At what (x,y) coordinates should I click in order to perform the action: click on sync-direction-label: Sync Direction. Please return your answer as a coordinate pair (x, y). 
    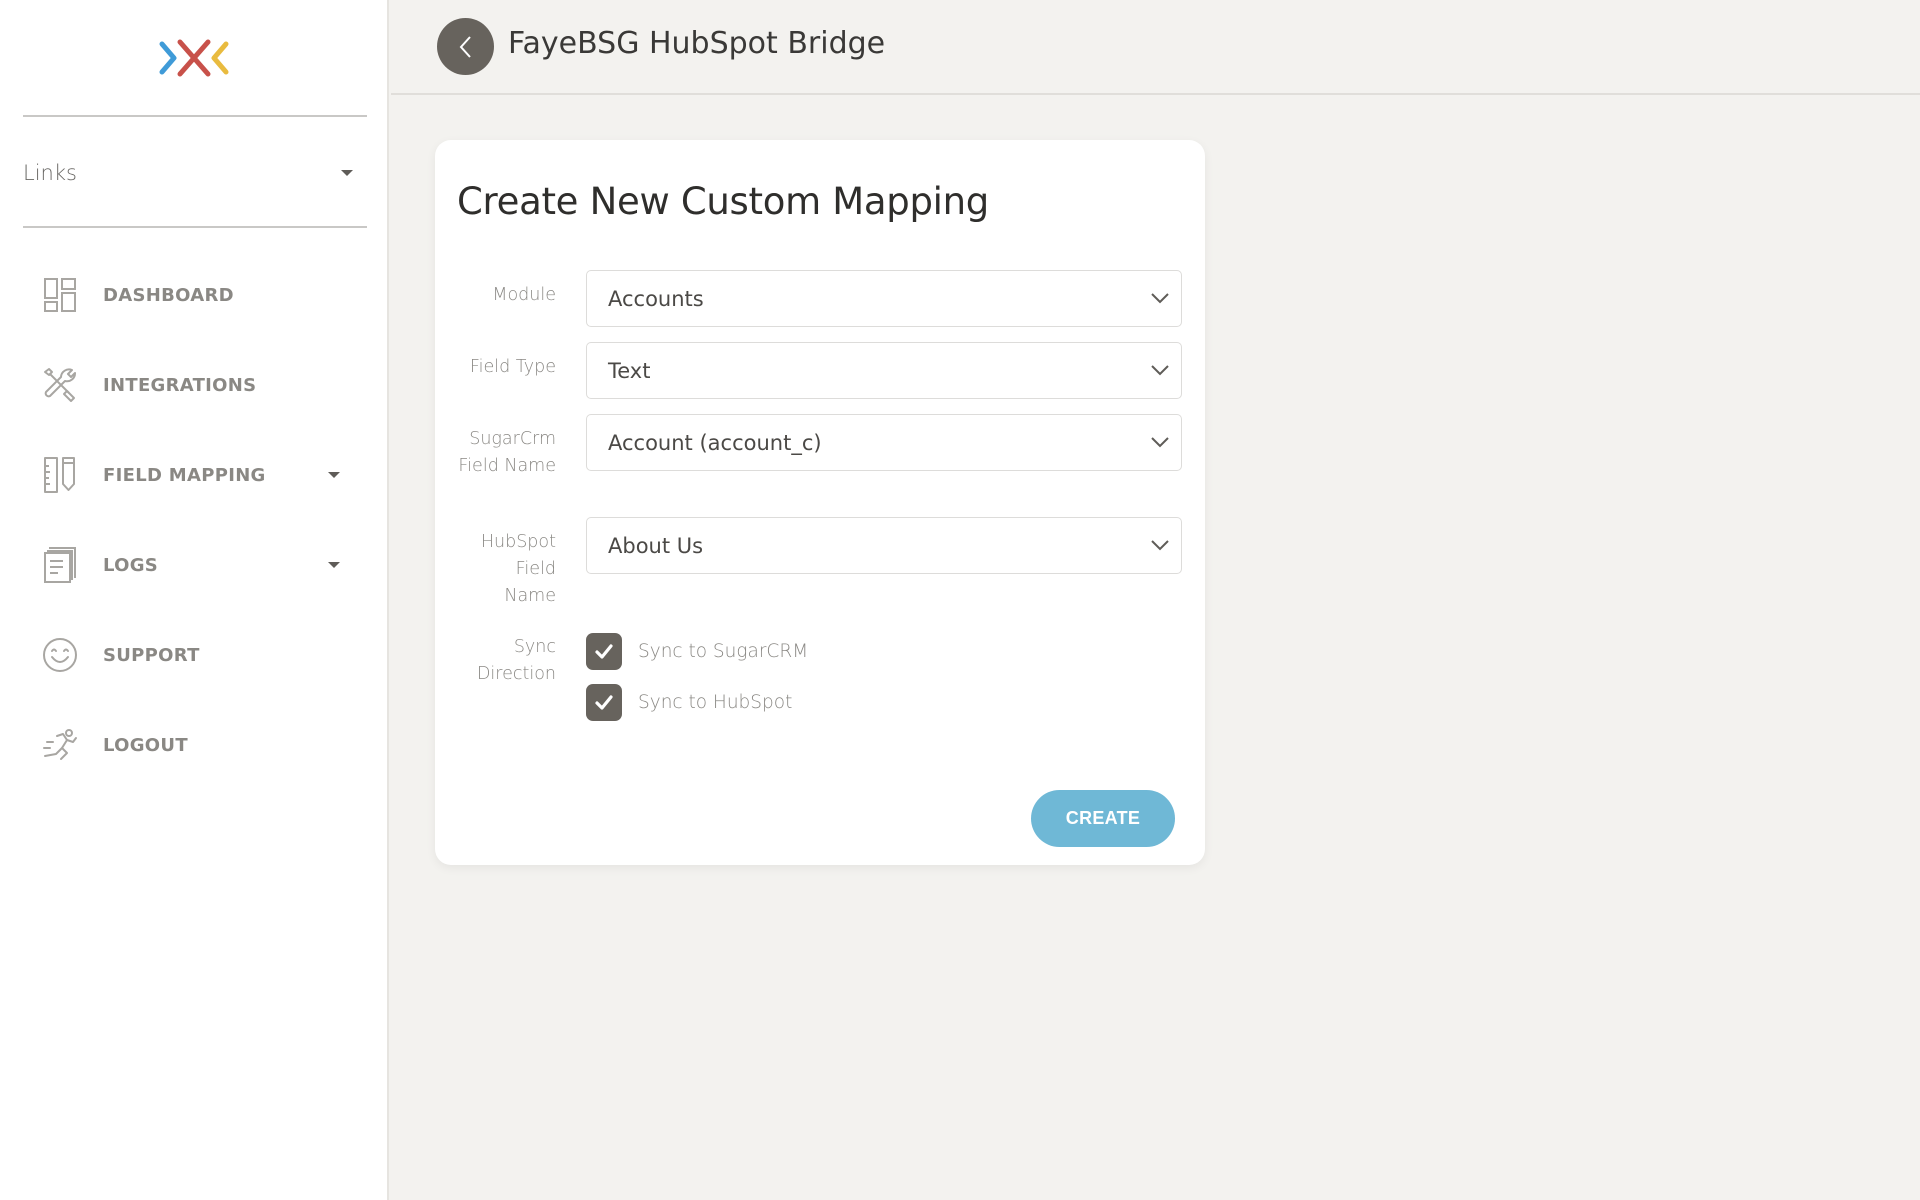
    Looking at the image, I should click on (516, 660).